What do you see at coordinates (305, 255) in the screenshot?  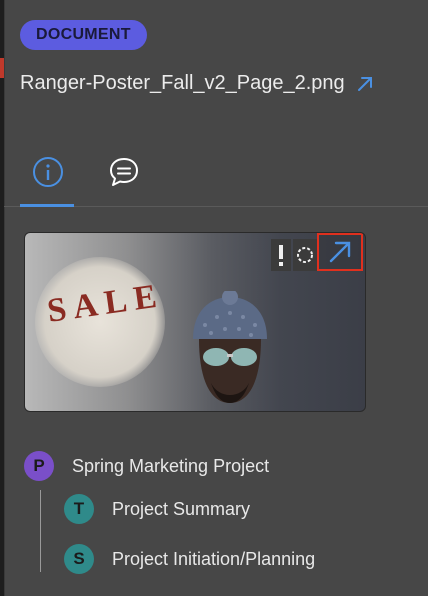 I see `thumbnail-approval-icon` at bounding box center [305, 255].